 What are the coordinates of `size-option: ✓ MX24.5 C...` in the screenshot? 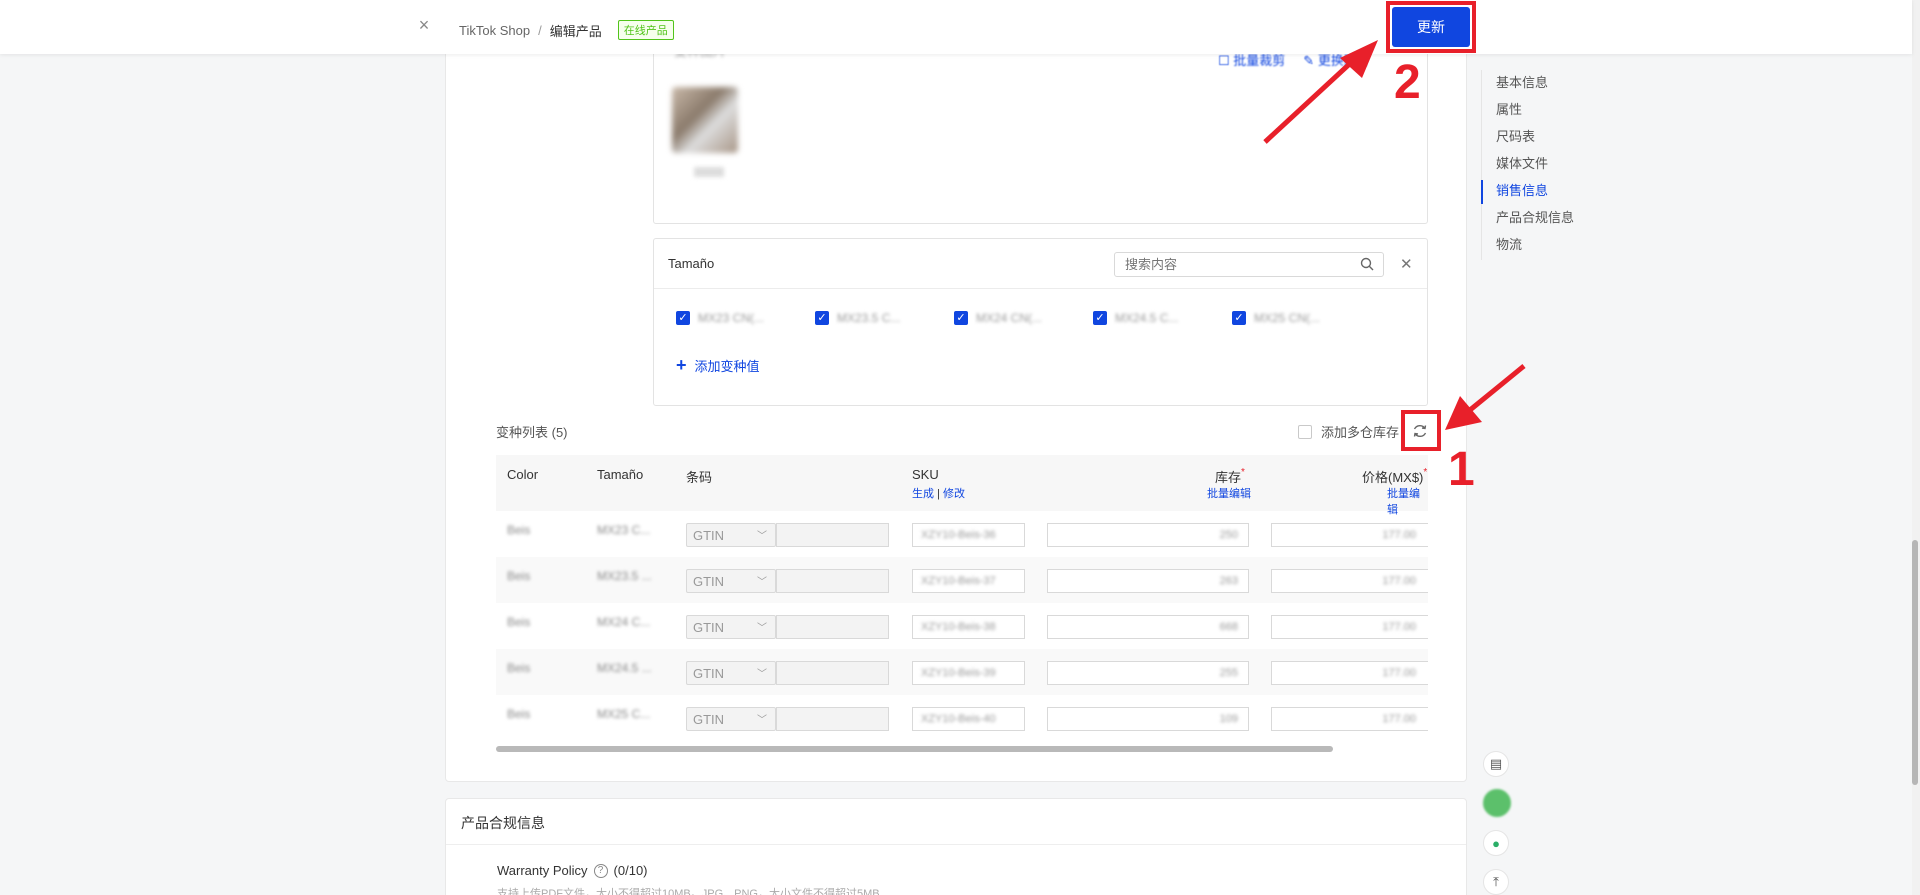 It's located at (1162, 318).